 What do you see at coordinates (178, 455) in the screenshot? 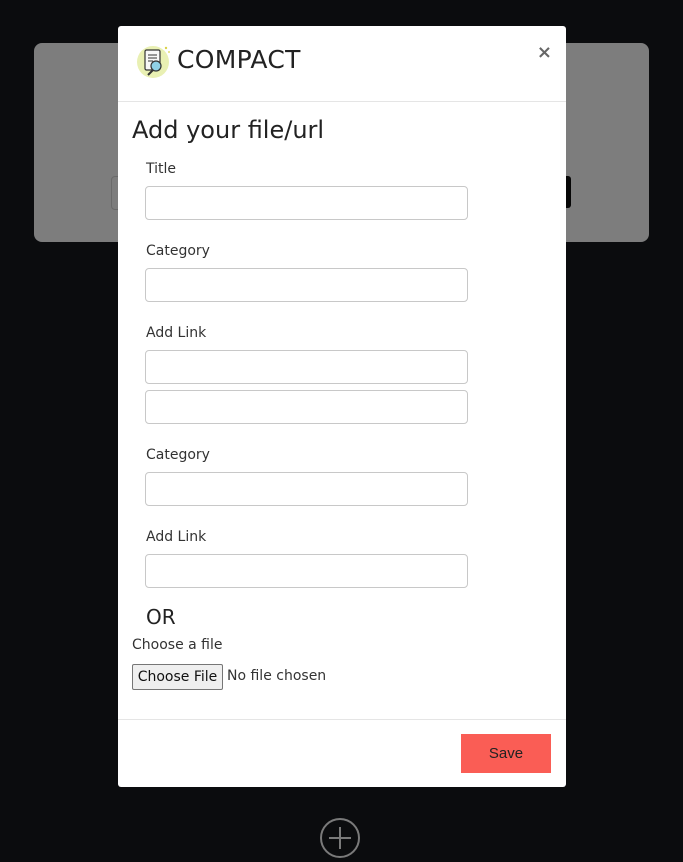
I see `category-label-2: Category` at bounding box center [178, 455].